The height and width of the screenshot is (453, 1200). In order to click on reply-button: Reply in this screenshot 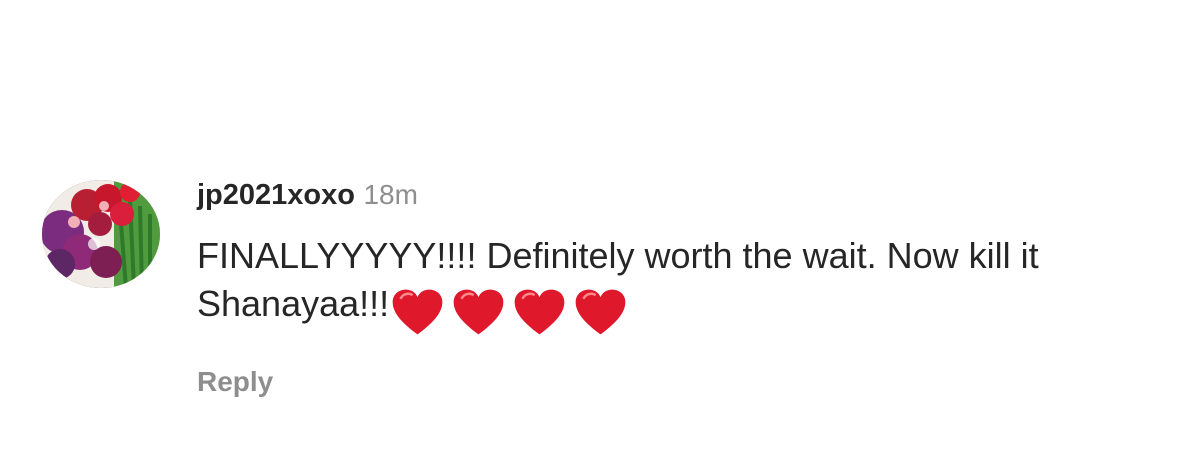, I will do `click(235, 382)`.